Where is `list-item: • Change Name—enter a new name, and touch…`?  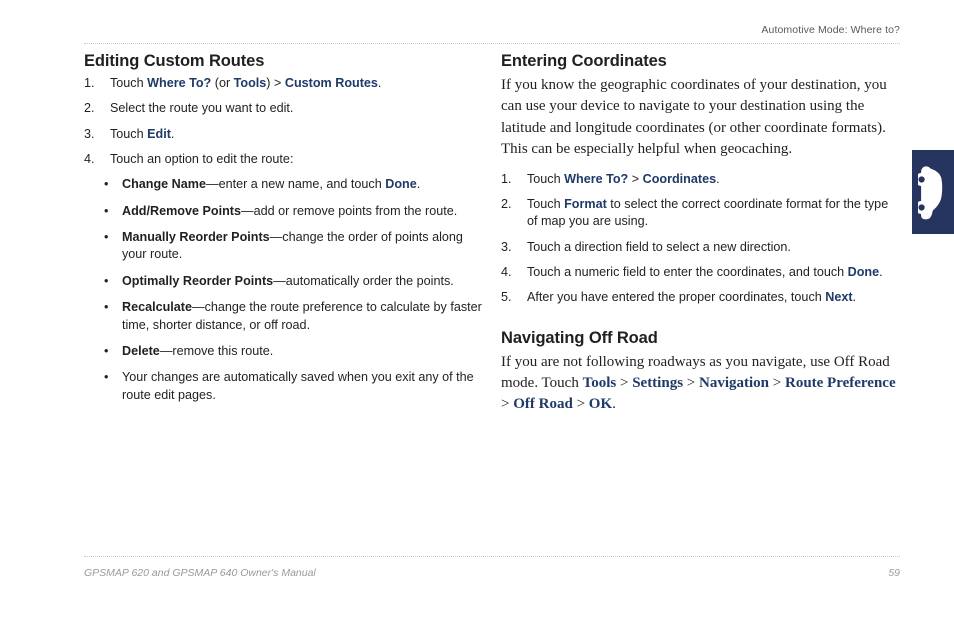 list-item: • Change Name—enter a new name, and touch… is located at coordinates (293, 184).